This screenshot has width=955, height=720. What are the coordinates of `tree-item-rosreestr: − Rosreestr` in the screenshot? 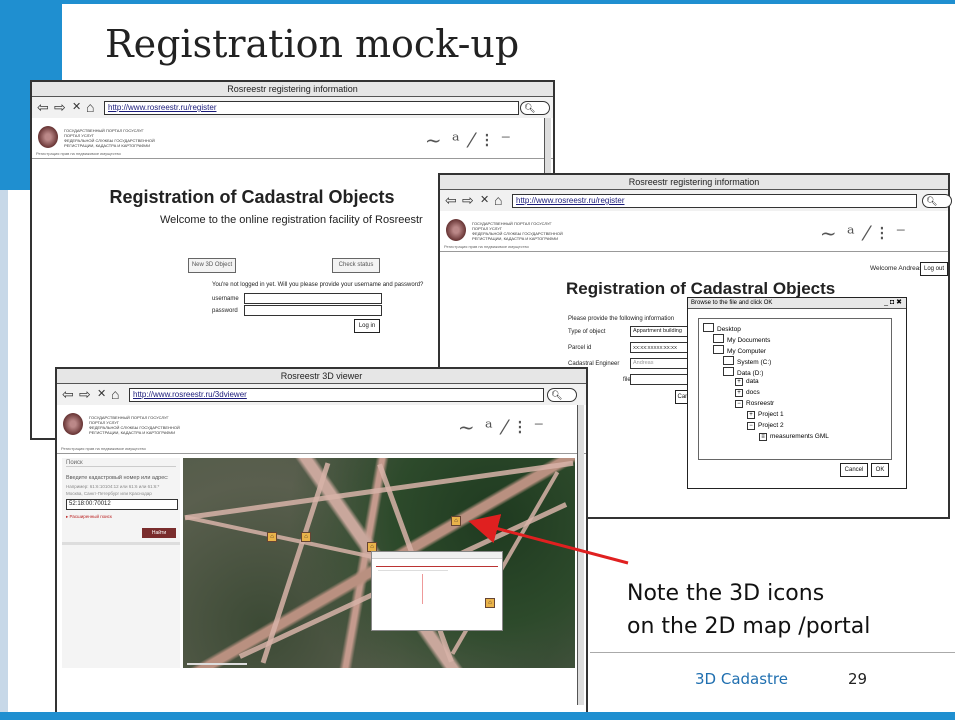 It's located at (754, 404).